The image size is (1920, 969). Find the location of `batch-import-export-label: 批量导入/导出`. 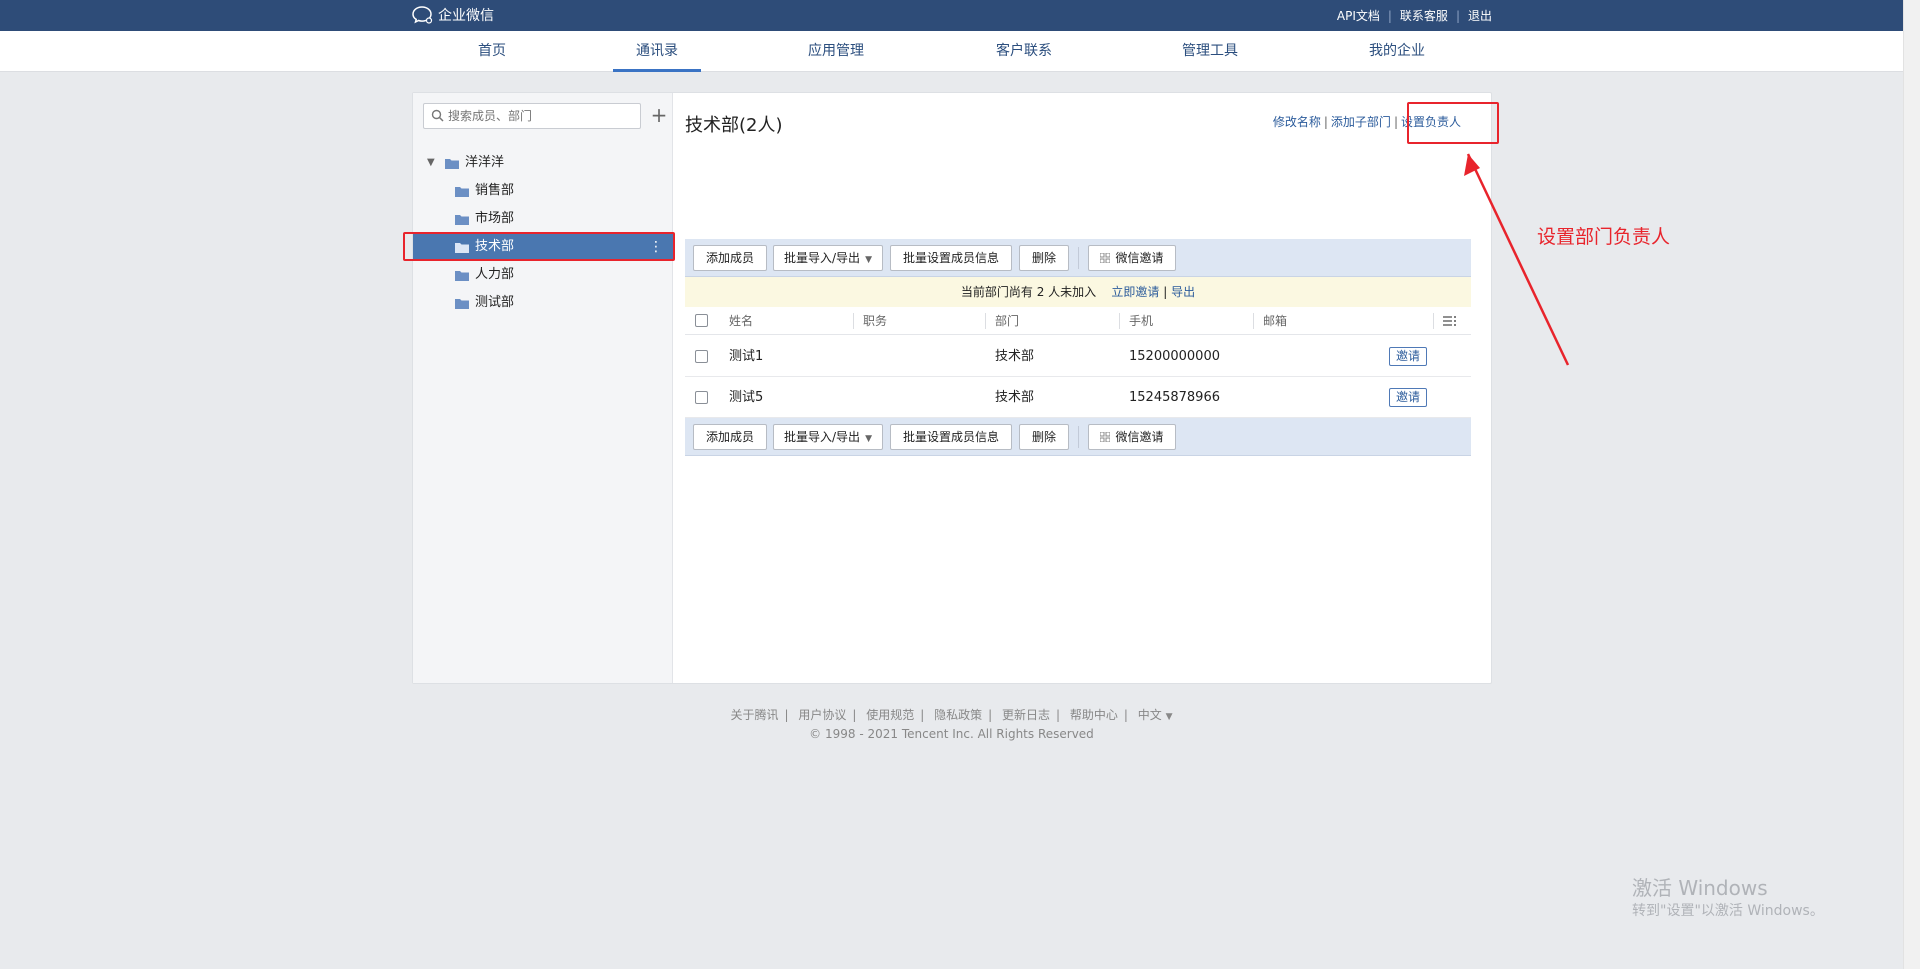

batch-import-export-label: 批量导入/导出 is located at coordinates (822, 258).